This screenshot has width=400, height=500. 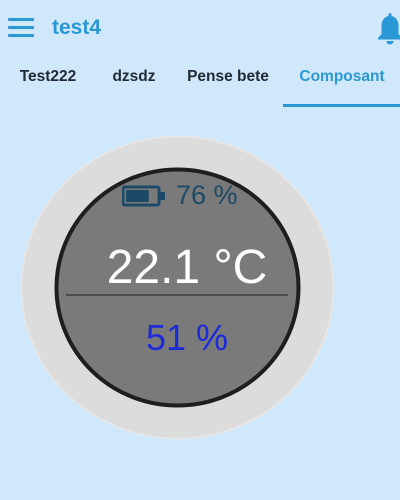 I want to click on app-title: test4, so click(x=77, y=27).